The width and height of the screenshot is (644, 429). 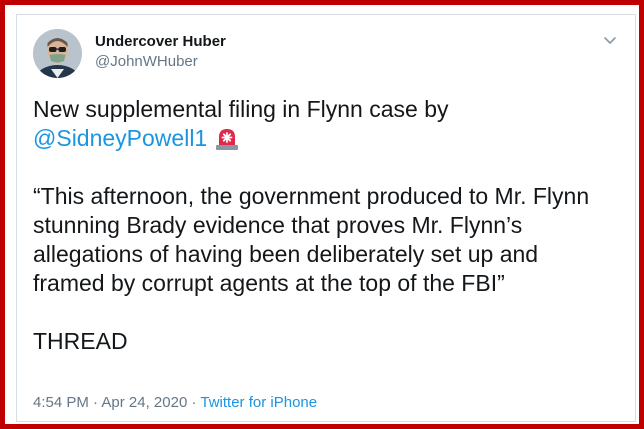 What do you see at coordinates (61, 402) in the screenshot?
I see `tweet-time: 4:54 PM` at bounding box center [61, 402].